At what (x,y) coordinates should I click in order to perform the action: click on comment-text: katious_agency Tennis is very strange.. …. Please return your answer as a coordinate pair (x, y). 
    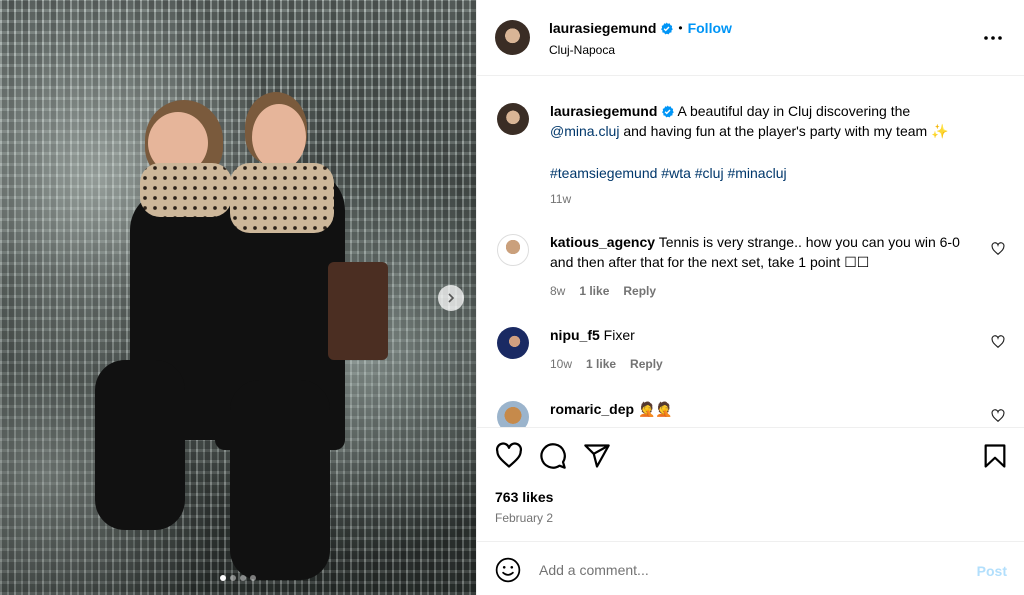
    Looking at the image, I should click on (765, 252).